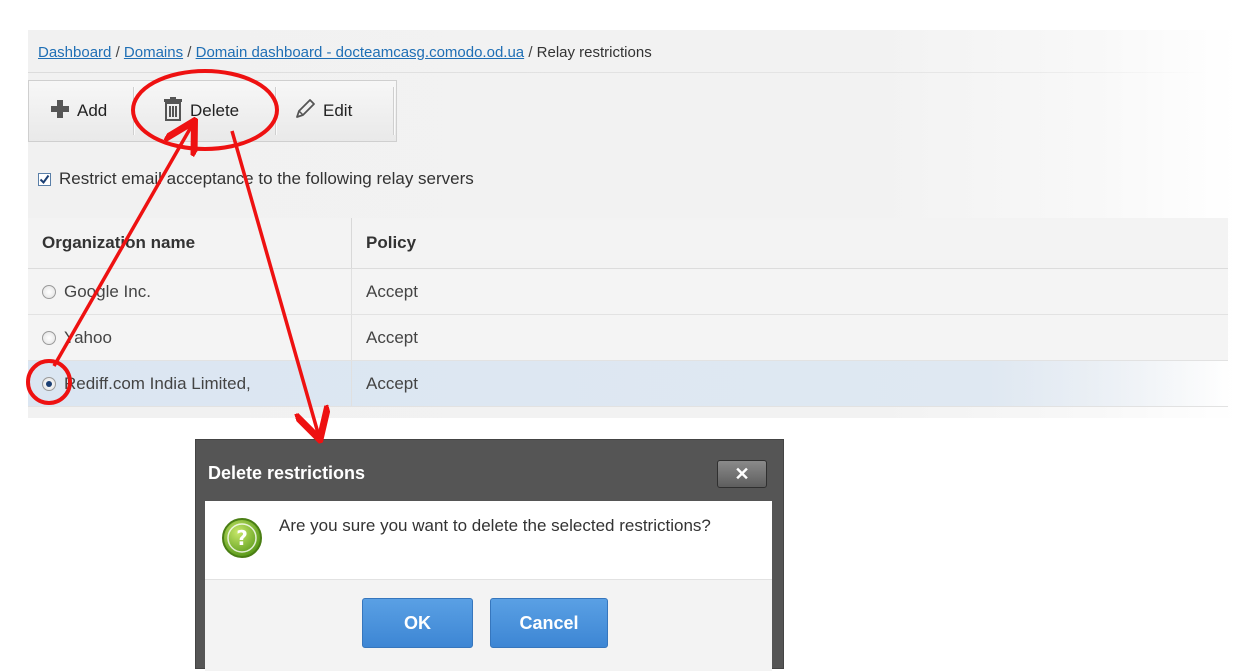 This screenshot has height=671, width=1237. I want to click on table-row: Rediff.com India Limited, Accept, so click(628, 384).